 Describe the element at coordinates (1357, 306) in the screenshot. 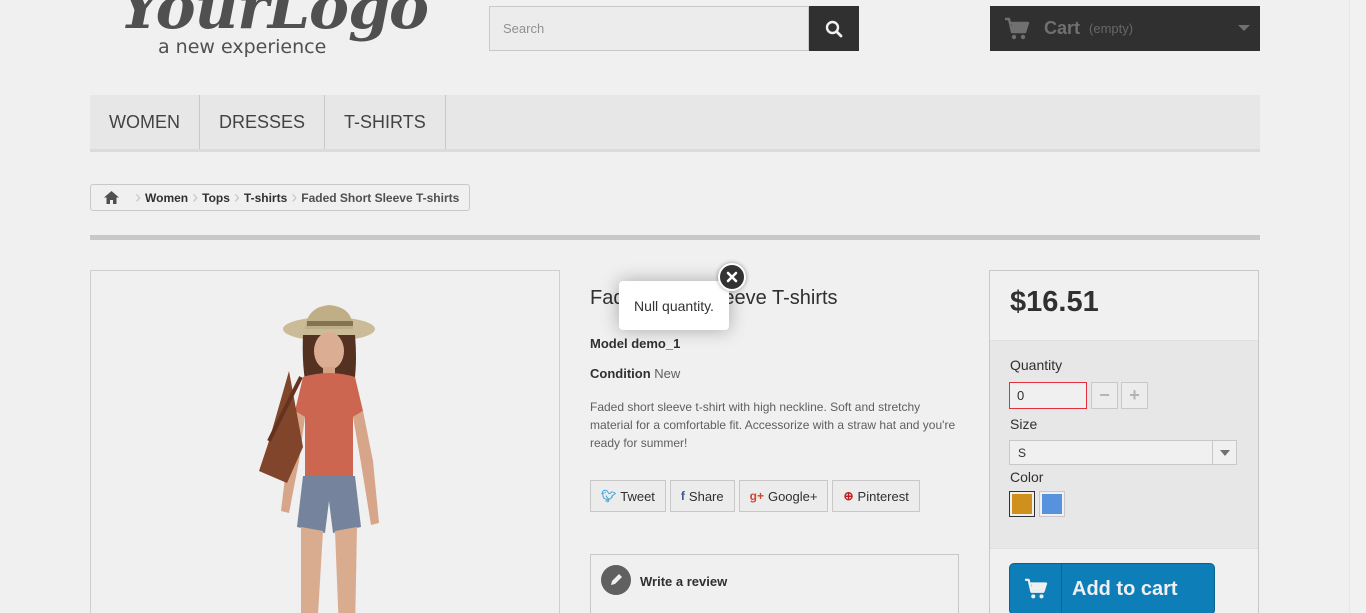

I see `scrollbar` at that location.